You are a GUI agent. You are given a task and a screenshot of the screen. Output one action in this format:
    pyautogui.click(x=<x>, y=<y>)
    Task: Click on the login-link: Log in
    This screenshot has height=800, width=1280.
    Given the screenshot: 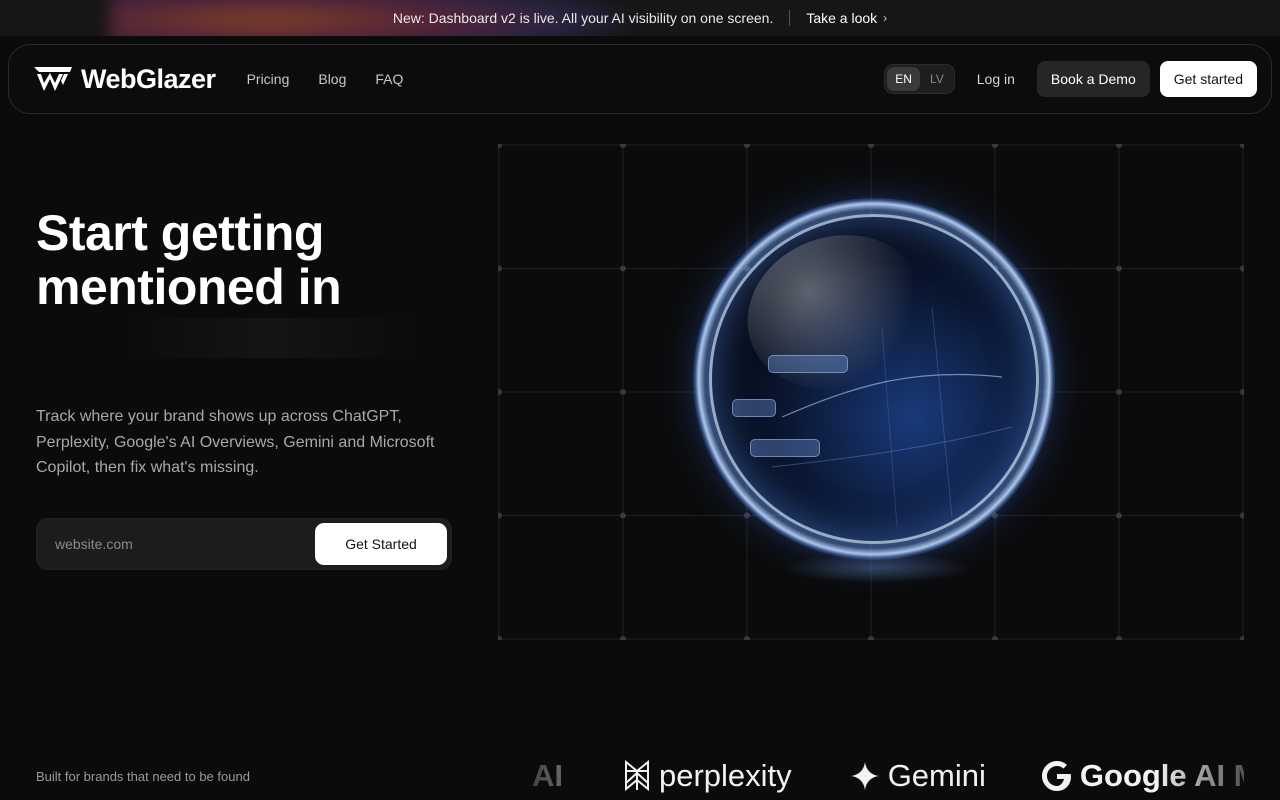 What is the action you would take?
    pyautogui.click(x=996, y=79)
    